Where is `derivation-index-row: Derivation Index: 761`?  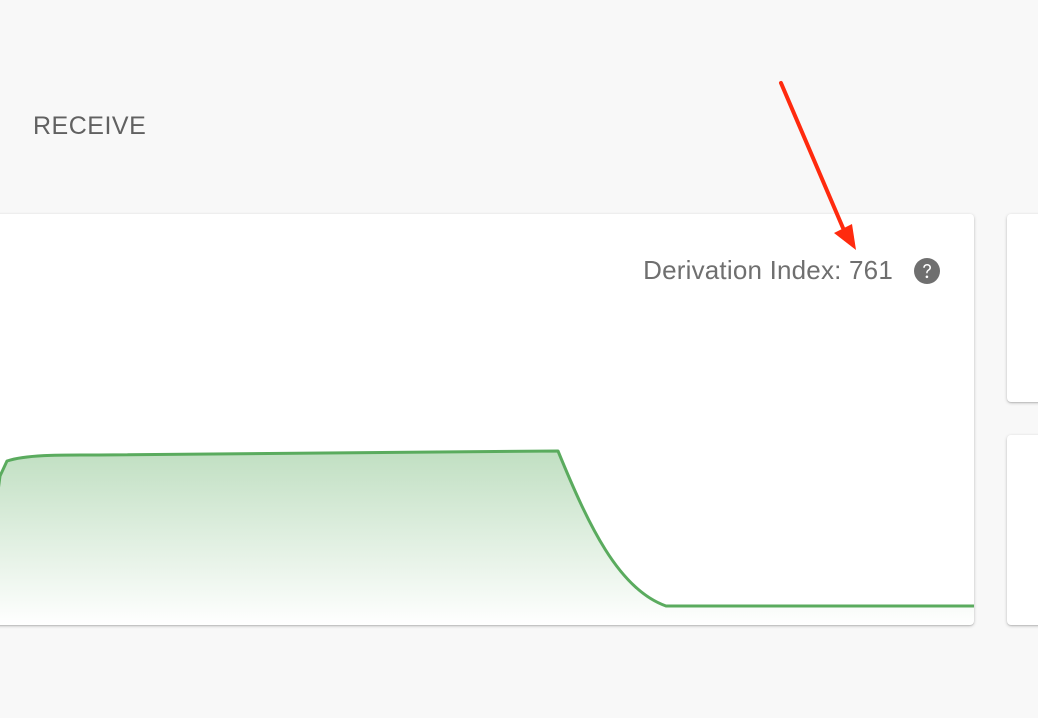
derivation-index-row: Derivation Index: 761 is located at coordinates (792, 270).